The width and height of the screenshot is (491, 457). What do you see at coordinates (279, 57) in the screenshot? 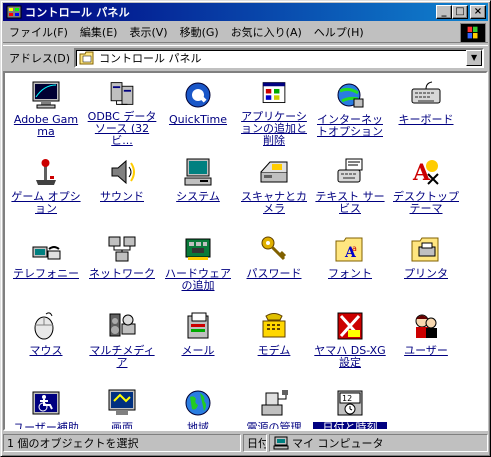
I see `address-field: コントロール パネル ▼` at bounding box center [279, 57].